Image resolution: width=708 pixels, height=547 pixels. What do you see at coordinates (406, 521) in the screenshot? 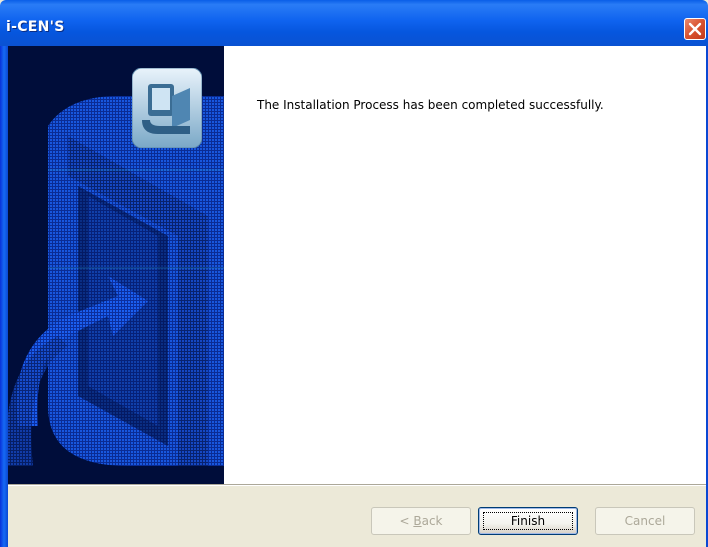
I see `back-button-prefix: <` at bounding box center [406, 521].